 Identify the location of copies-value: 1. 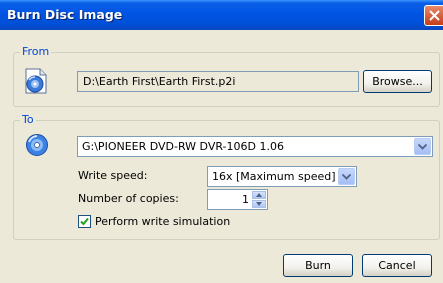
(245, 199).